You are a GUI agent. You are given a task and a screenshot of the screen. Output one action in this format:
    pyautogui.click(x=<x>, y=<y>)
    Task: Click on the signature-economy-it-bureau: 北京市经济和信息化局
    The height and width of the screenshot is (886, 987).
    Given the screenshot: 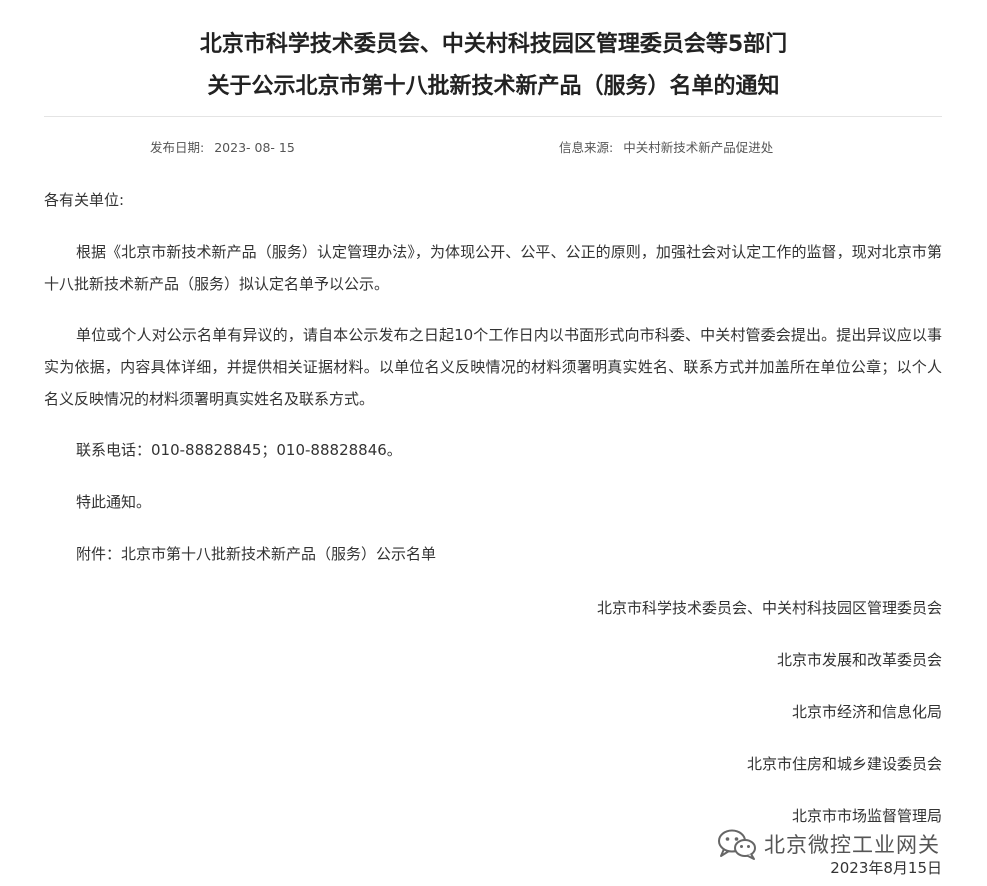 What is the action you would take?
    pyautogui.click(x=866, y=712)
    